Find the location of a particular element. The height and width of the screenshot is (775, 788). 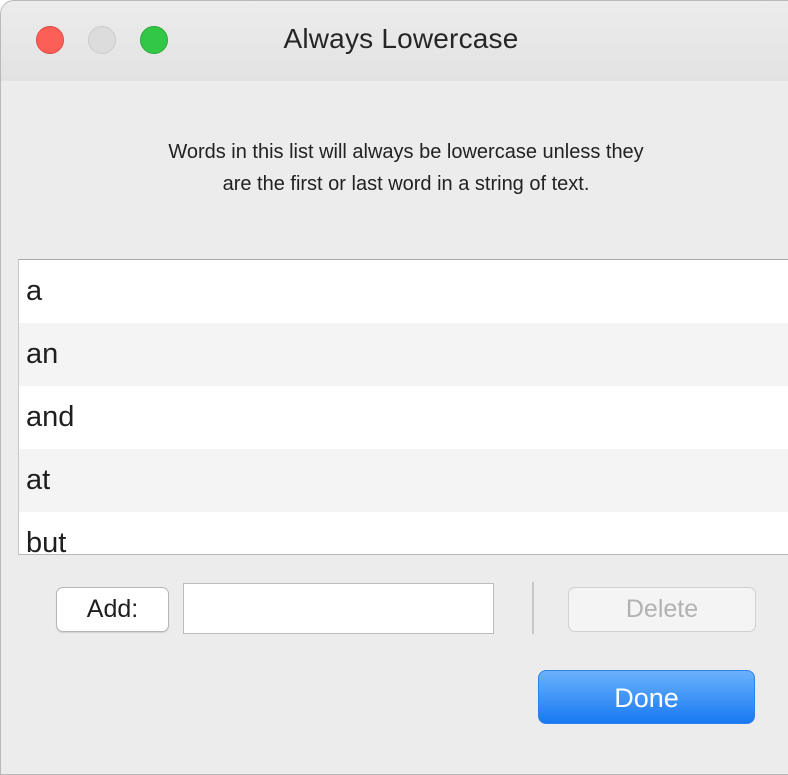

zoom-window-button is located at coordinates (154, 40).